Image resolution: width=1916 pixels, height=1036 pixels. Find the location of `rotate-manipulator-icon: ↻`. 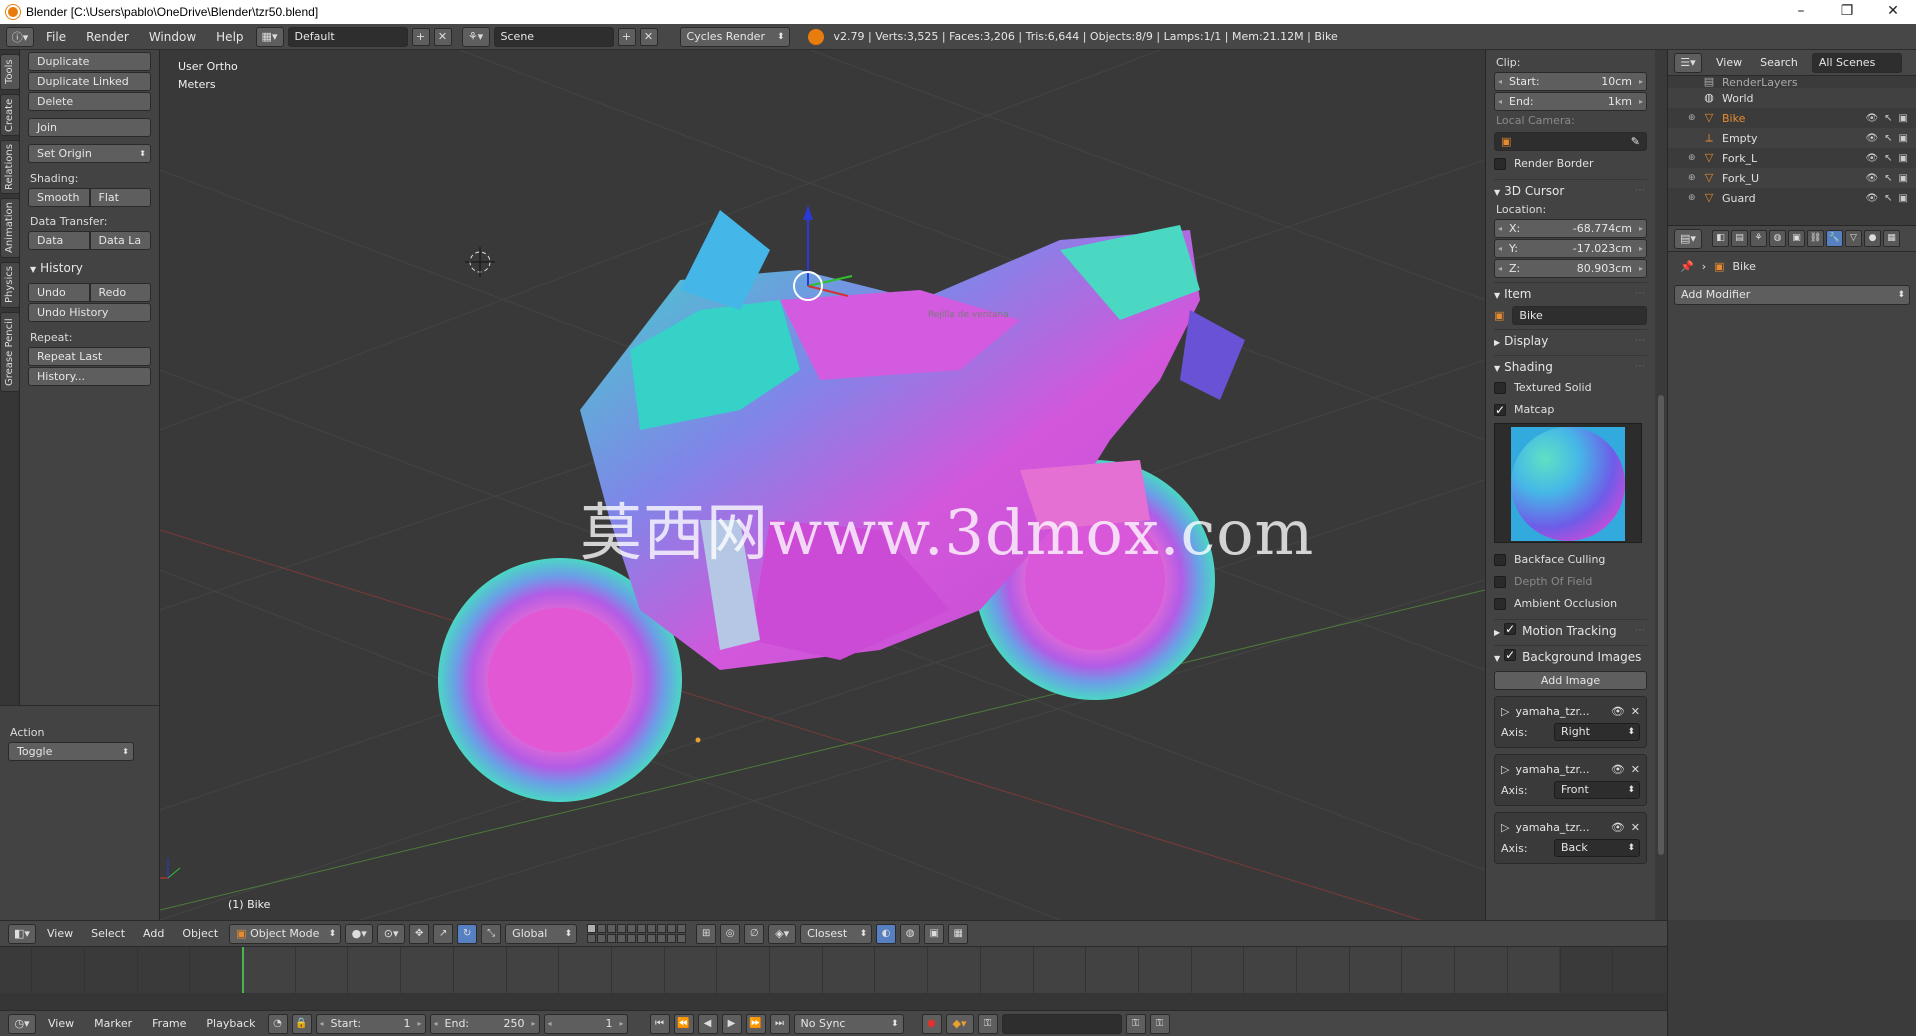

rotate-manipulator-icon: ↻ is located at coordinates (467, 933).